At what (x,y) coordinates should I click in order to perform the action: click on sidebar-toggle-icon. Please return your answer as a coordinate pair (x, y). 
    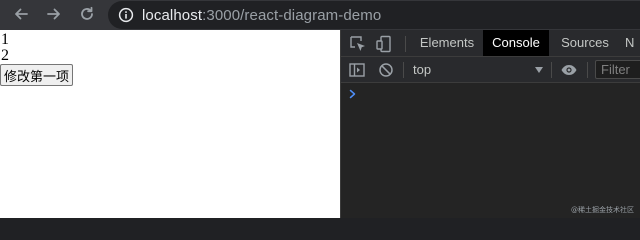
    Looking at the image, I should click on (357, 70).